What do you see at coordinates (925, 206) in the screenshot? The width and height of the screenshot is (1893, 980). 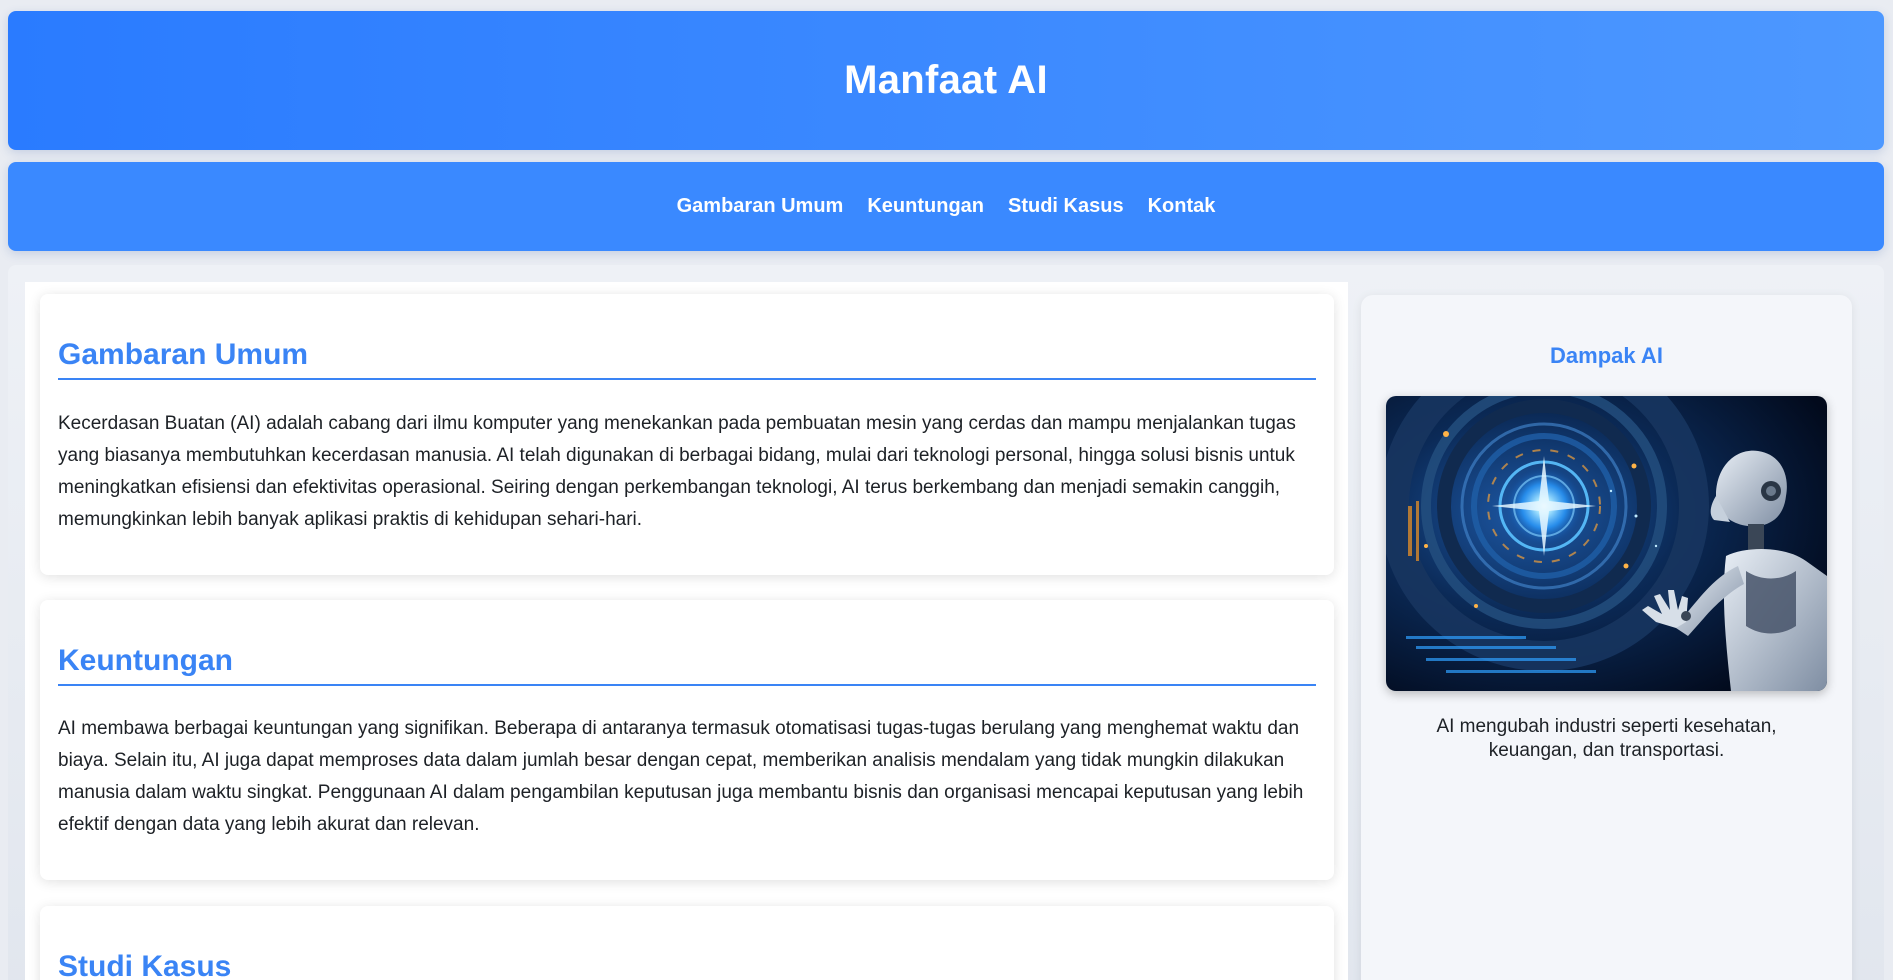 I see `nav-link-keuntungan: Keuntungan` at bounding box center [925, 206].